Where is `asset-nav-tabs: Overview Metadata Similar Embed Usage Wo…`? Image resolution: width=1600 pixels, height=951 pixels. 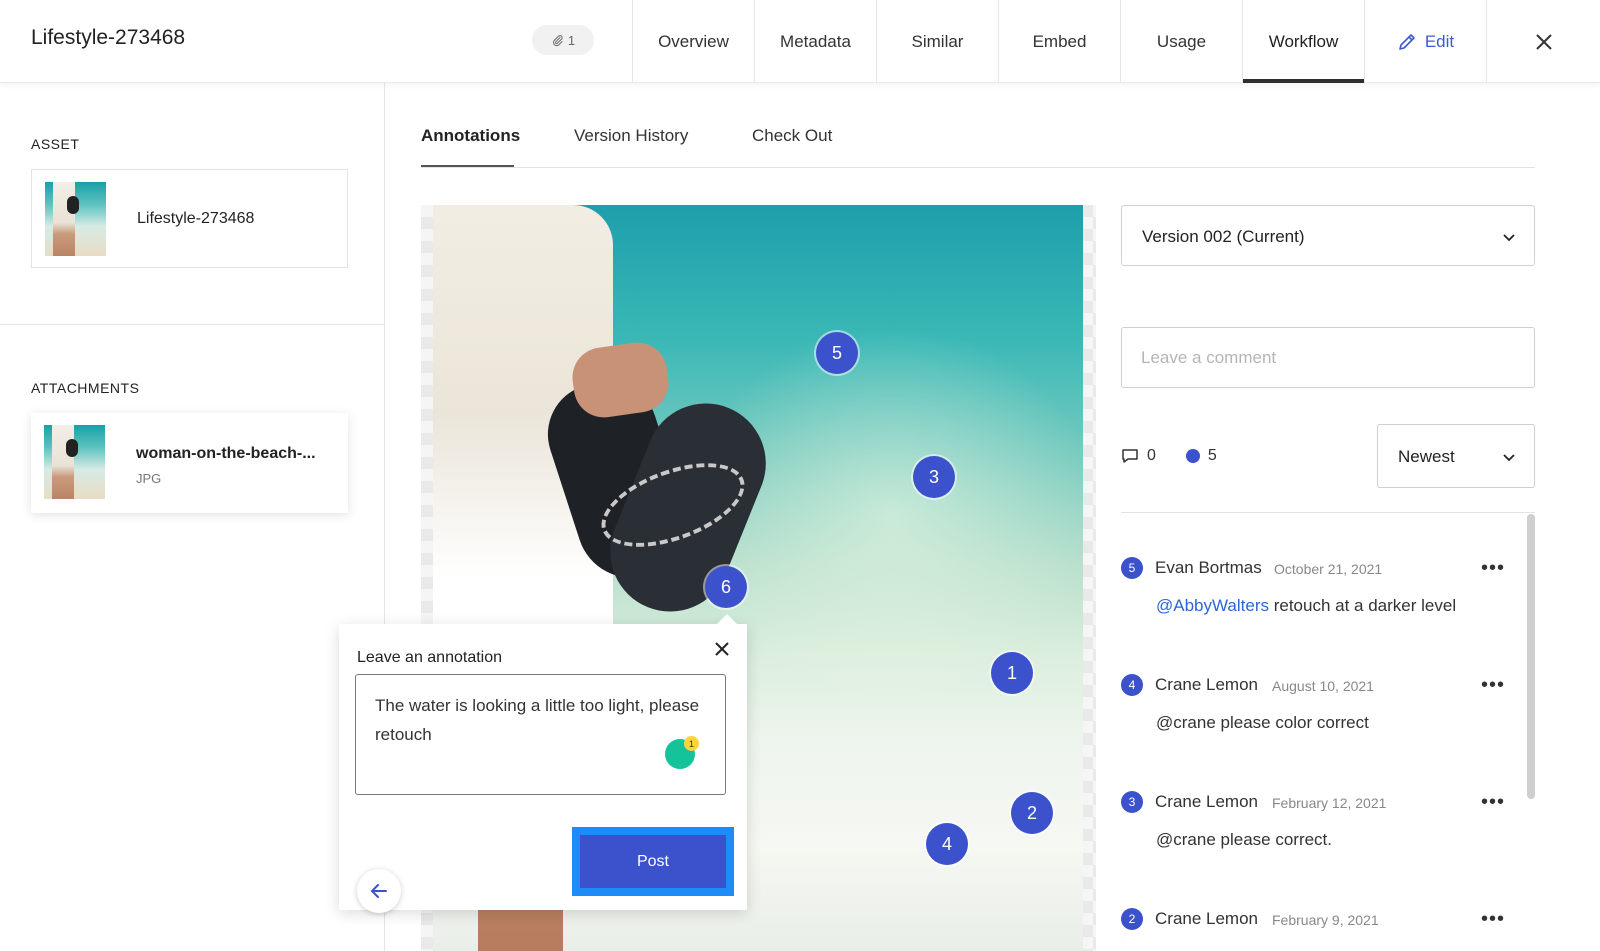
asset-nav-tabs: Overview Metadata Similar Embed Usage Wo… is located at coordinates (1059, 41).